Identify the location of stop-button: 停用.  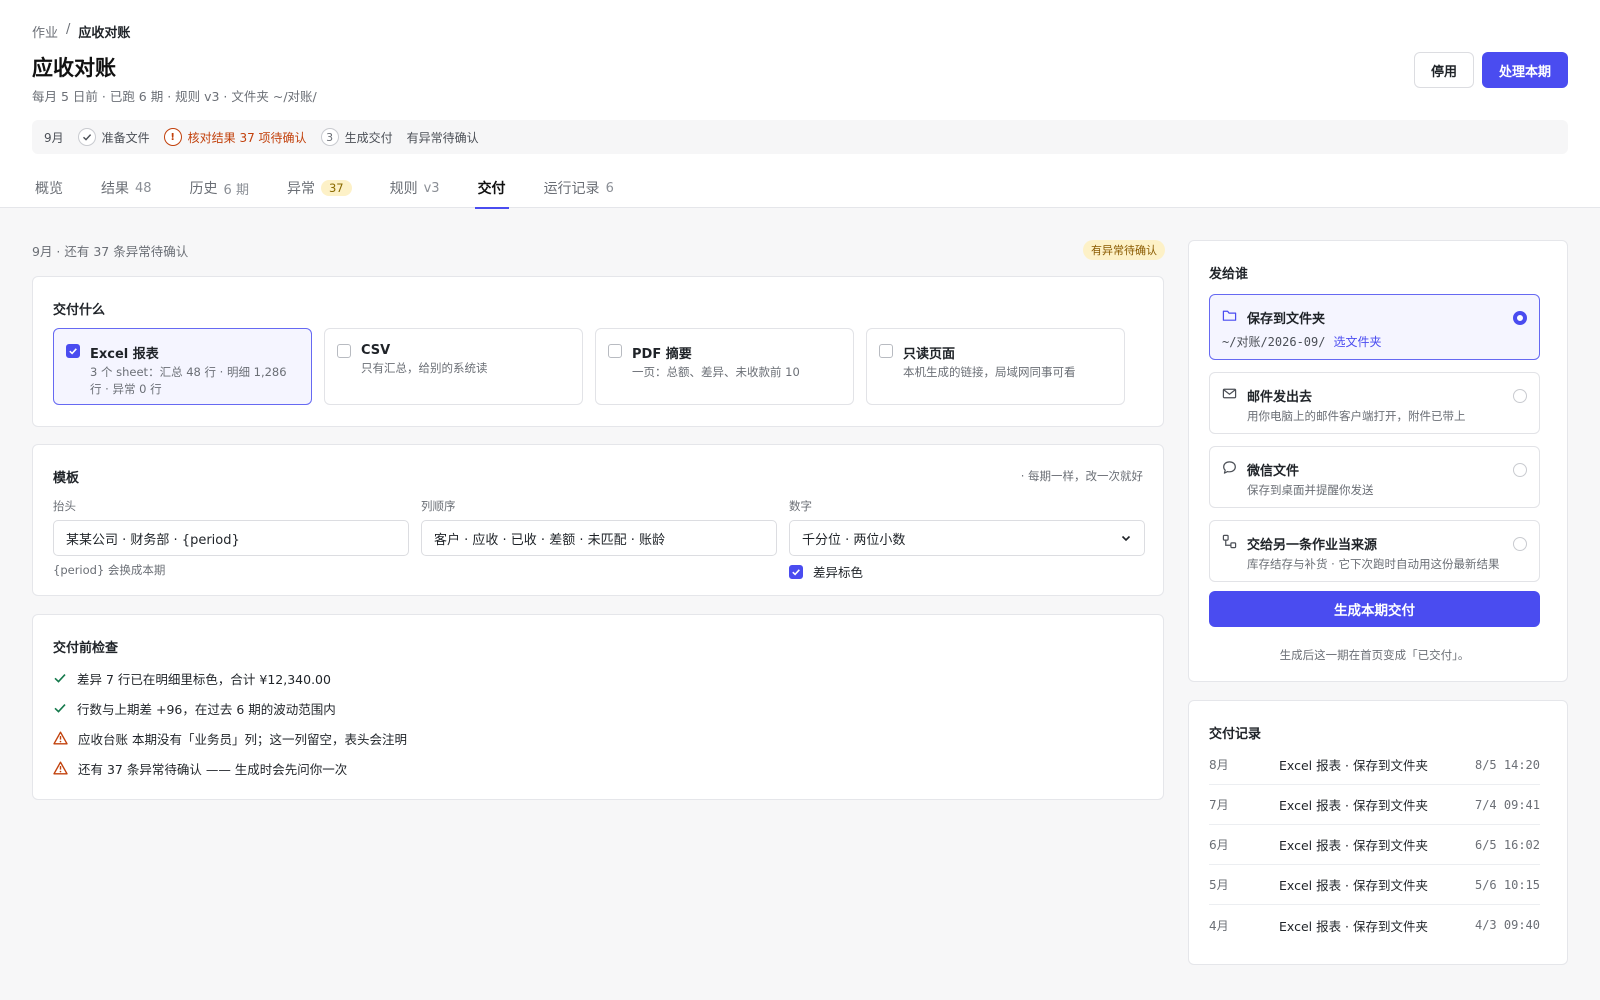
(1444, 70).